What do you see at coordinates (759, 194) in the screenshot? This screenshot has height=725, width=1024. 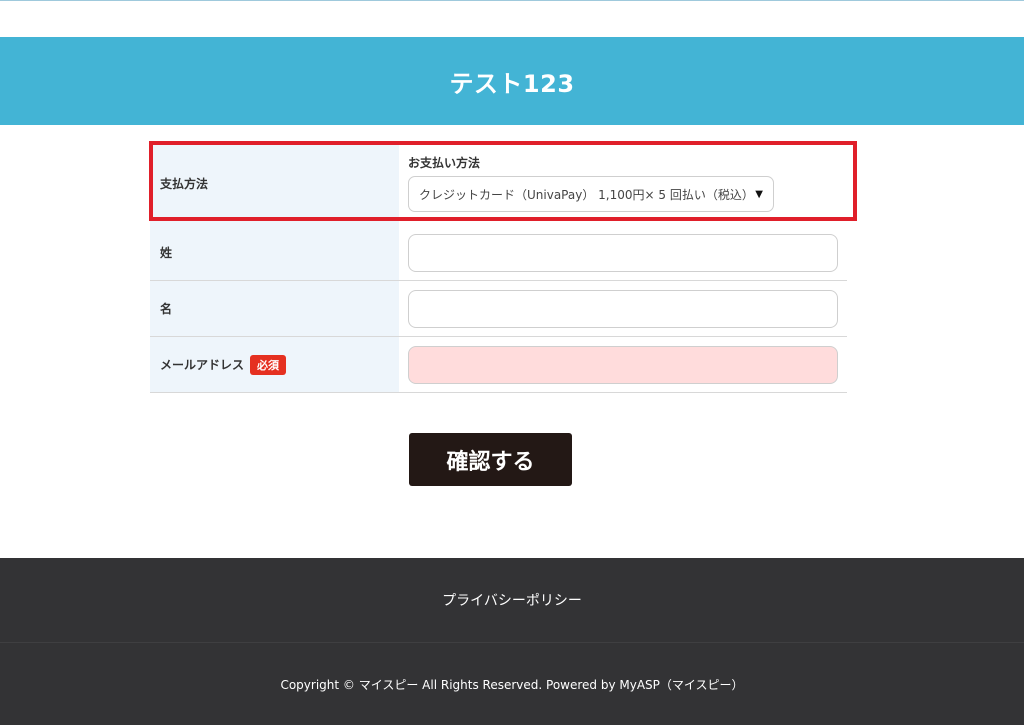 I see `caret-down-icon: ▼` at bounding box center [759, 194].